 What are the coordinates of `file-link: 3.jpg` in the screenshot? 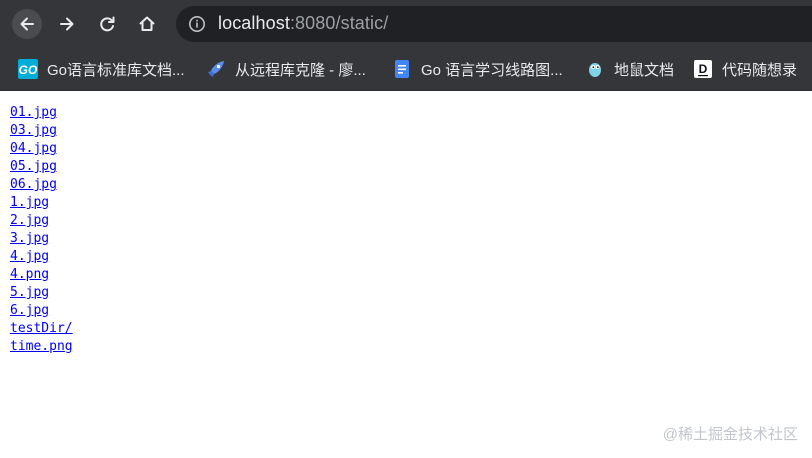 It's located at (29, 238).